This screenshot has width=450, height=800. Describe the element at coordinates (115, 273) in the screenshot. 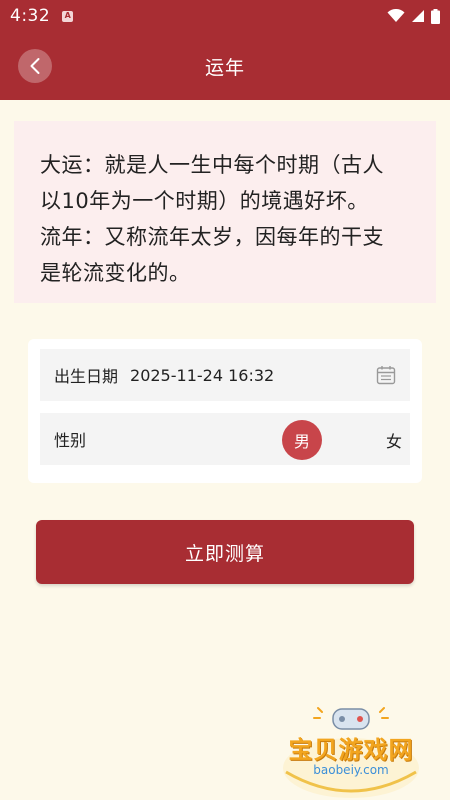

I see `info-line: 是轮流变化的。` at that location.